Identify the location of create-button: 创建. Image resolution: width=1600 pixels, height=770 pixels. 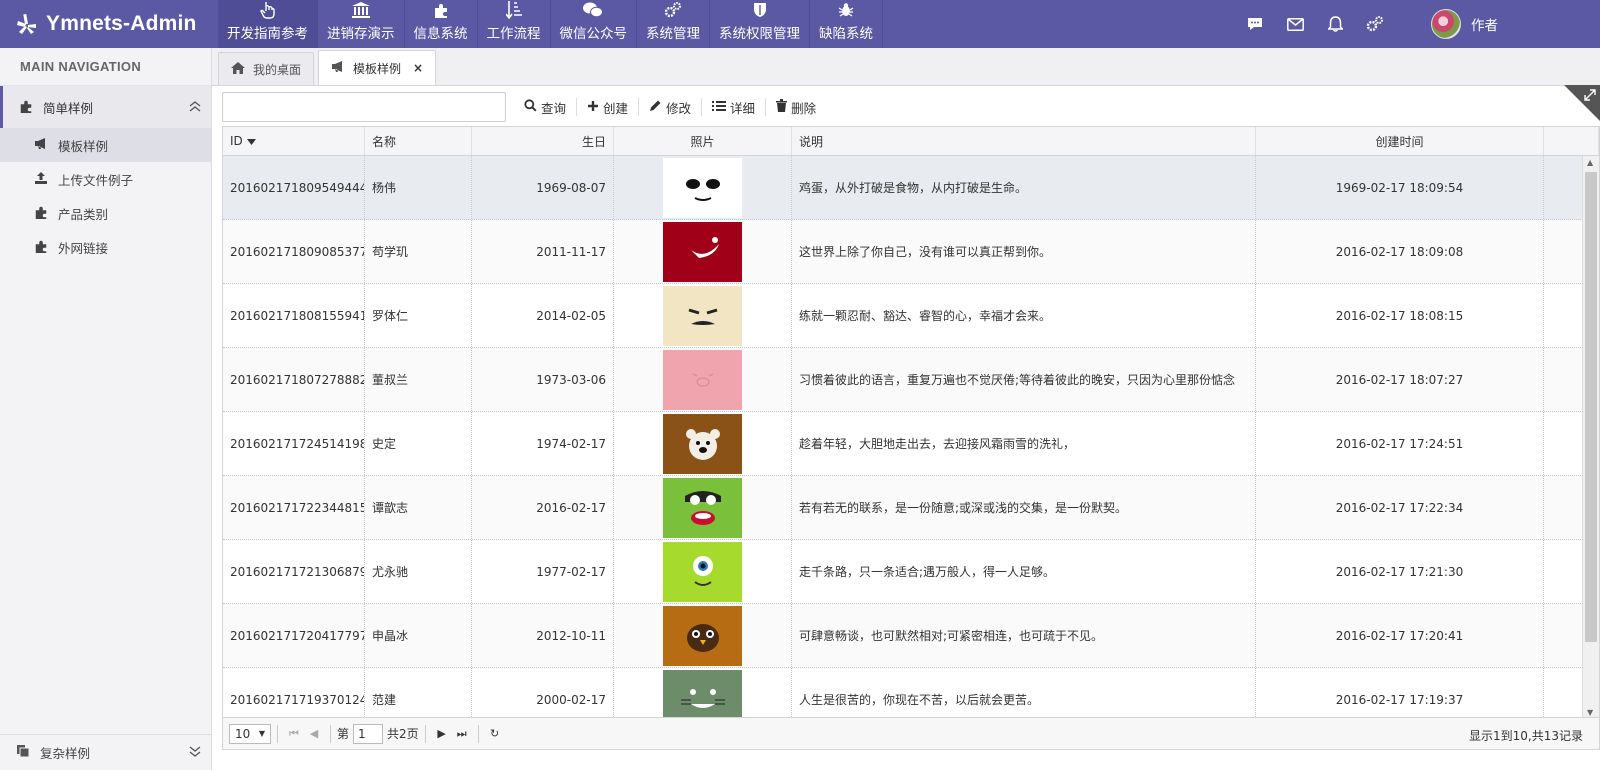
(608, 107).